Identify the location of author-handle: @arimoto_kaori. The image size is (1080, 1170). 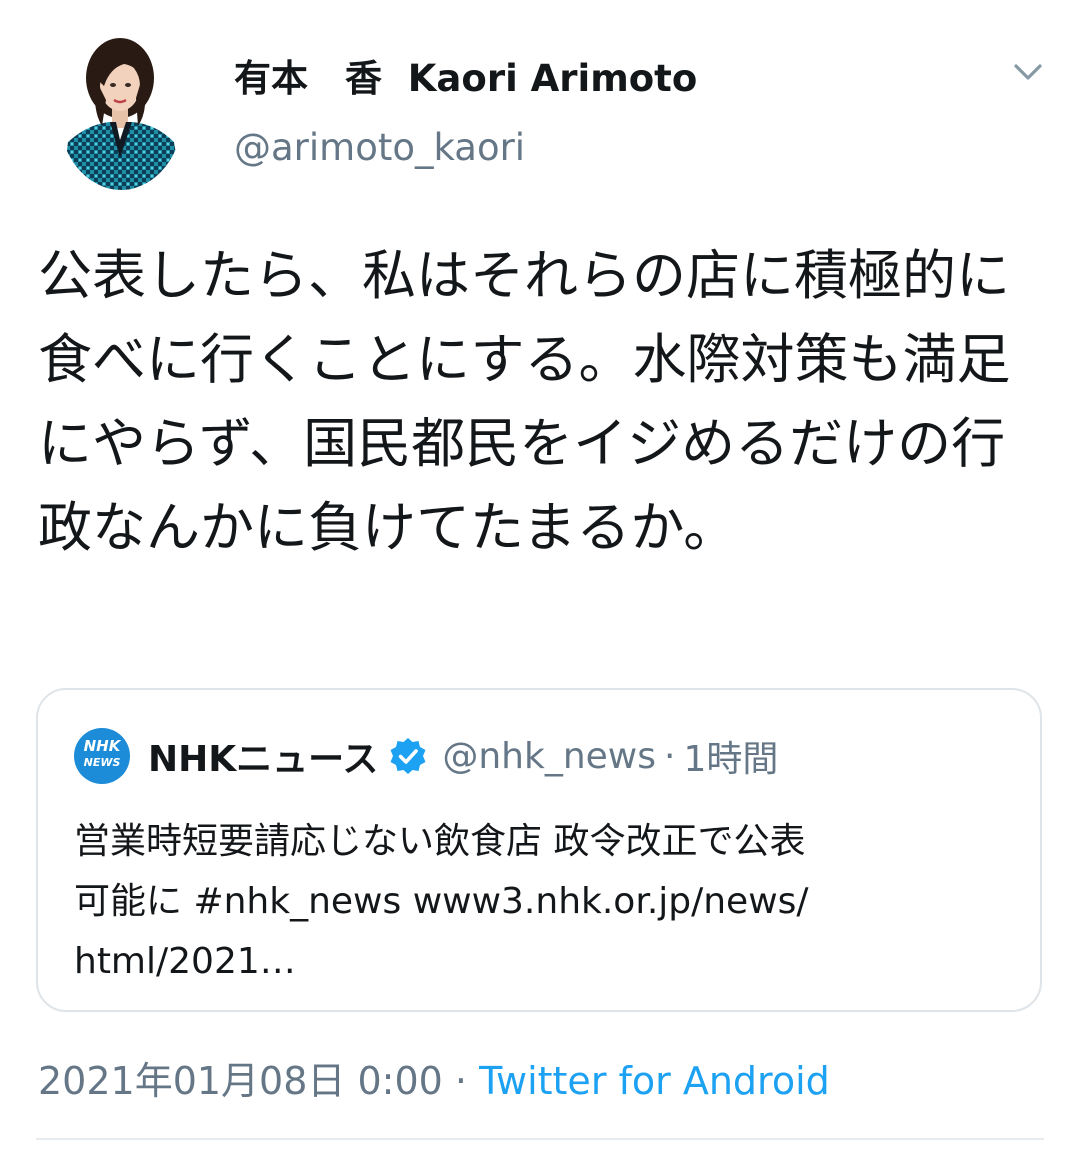
(379, 147).